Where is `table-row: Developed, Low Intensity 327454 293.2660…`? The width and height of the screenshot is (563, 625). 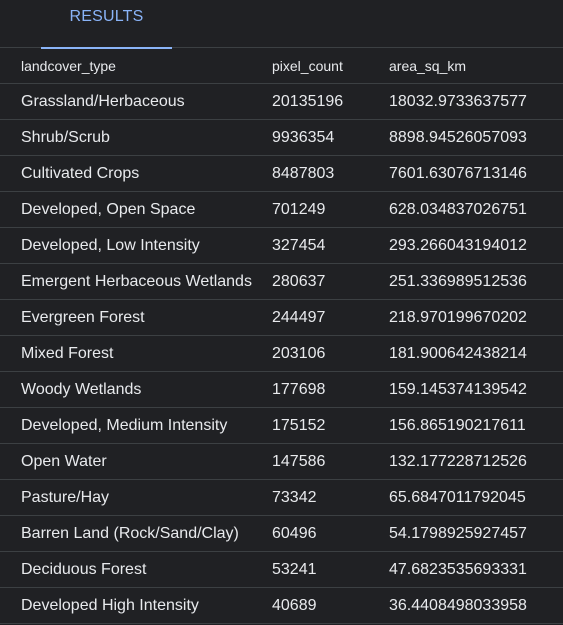
table-row: Developed, Low Intensity 327454 293.2660… is located at coordinates (281, 246).